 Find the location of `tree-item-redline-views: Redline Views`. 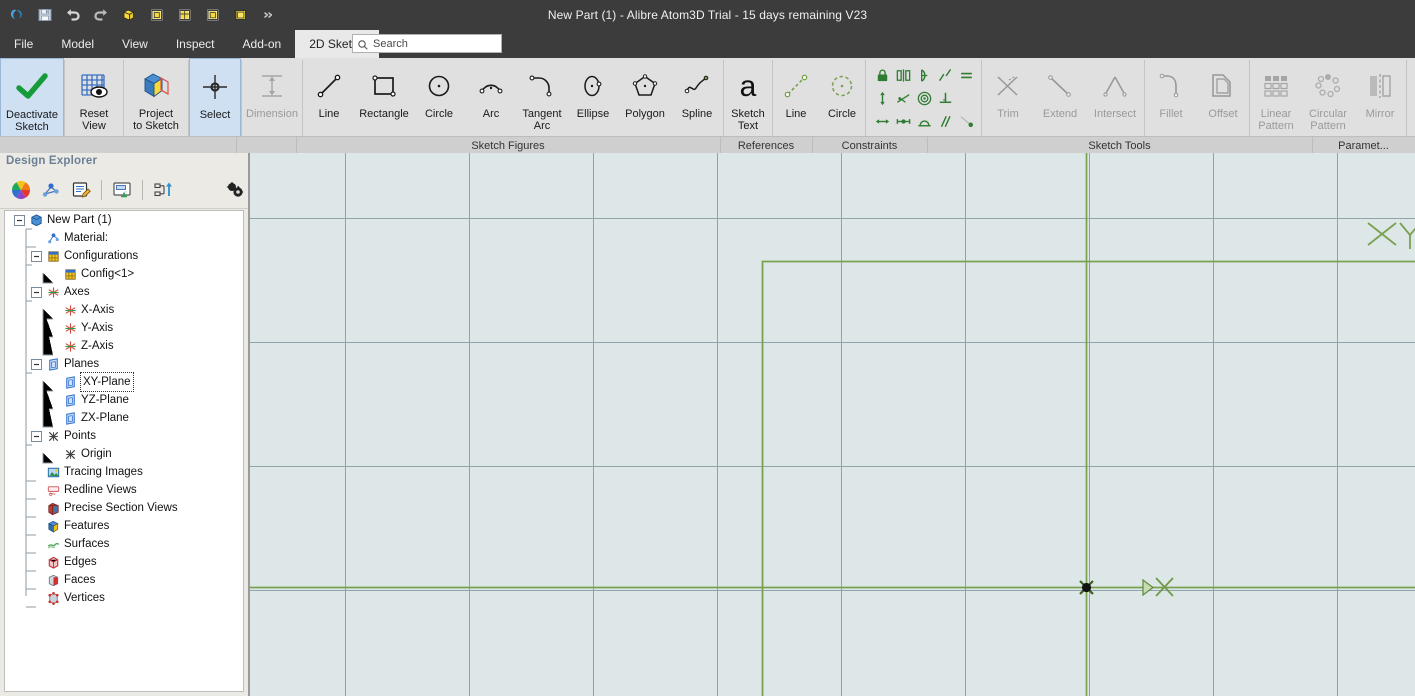

tree-item-redline-views: Redline Views is located at coordinates (124, 490).